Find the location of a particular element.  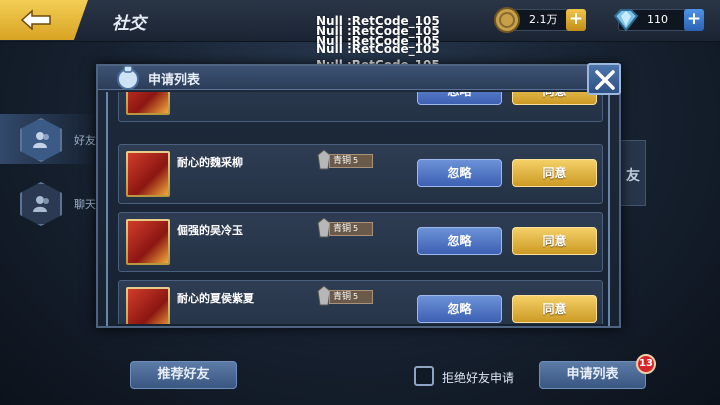

apply-list-button: 申请列表 is located at coordinates (592, 375).